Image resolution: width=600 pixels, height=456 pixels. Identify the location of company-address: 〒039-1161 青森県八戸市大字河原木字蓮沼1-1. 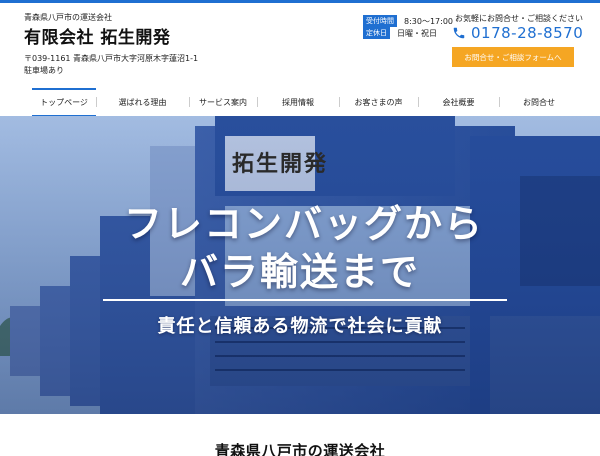
(111, 58).